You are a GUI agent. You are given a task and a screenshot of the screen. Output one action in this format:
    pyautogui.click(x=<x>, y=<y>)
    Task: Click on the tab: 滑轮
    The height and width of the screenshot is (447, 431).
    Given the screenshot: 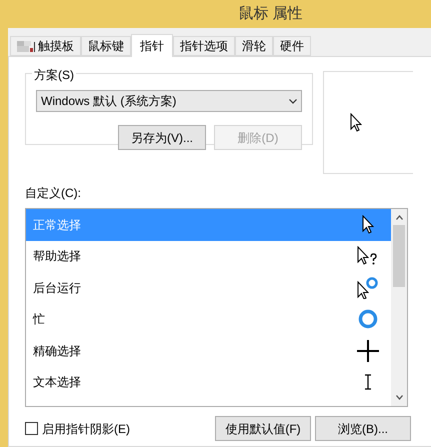 What is the action you would take?
    pyautogui.click(x=254, y=46)
    